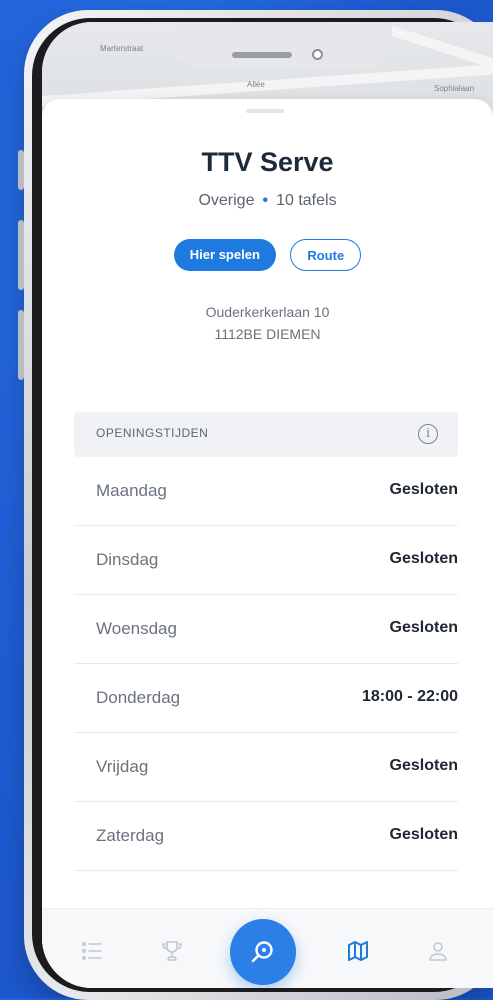  Describe the element at coordinates (130, 835) in the screenshot. I see `day-label: Zaterdag` at that location.